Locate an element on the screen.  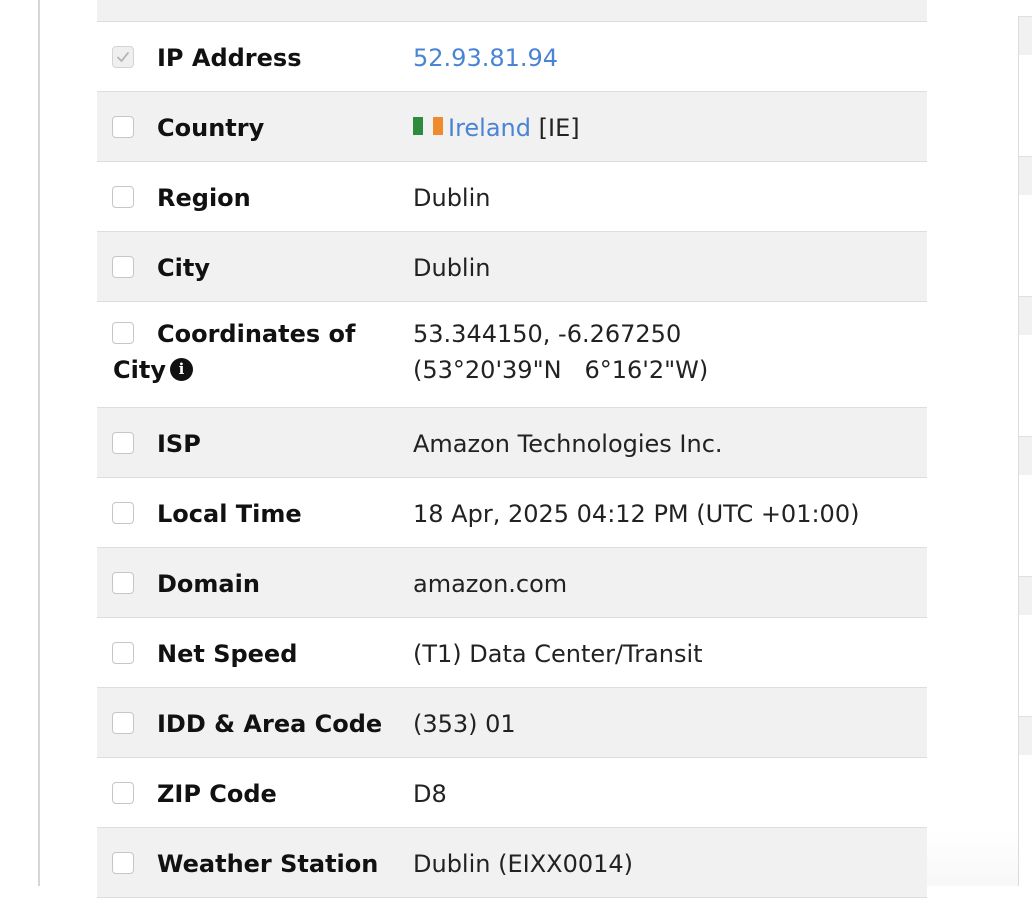
zip-code-value: D8 is located at coordinates (430, 794).